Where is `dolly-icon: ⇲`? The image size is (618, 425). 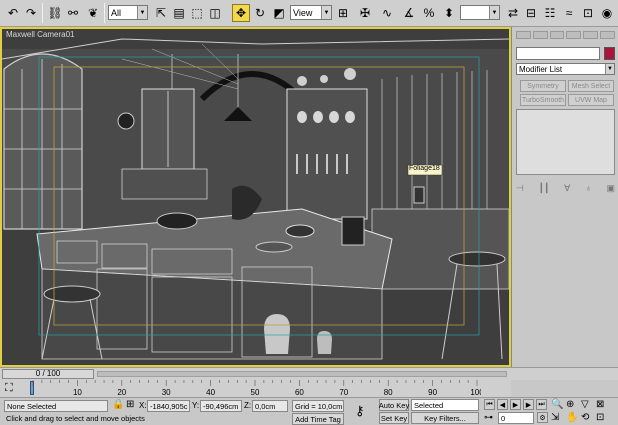 dolly-icon: ⇲ is located at coordinates (555, 418).